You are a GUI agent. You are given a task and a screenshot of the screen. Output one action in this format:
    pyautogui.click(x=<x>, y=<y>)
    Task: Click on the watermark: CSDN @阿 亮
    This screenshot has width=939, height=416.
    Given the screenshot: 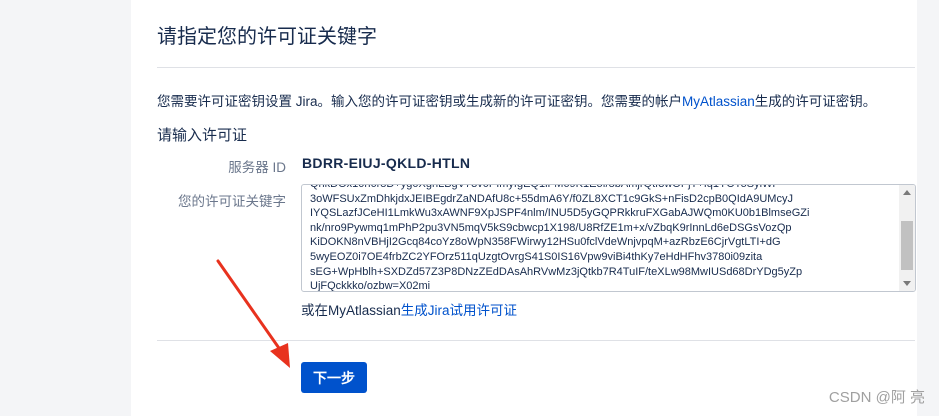 What is the action you would take?
    pyautogui.click(x=876, y=397)
    